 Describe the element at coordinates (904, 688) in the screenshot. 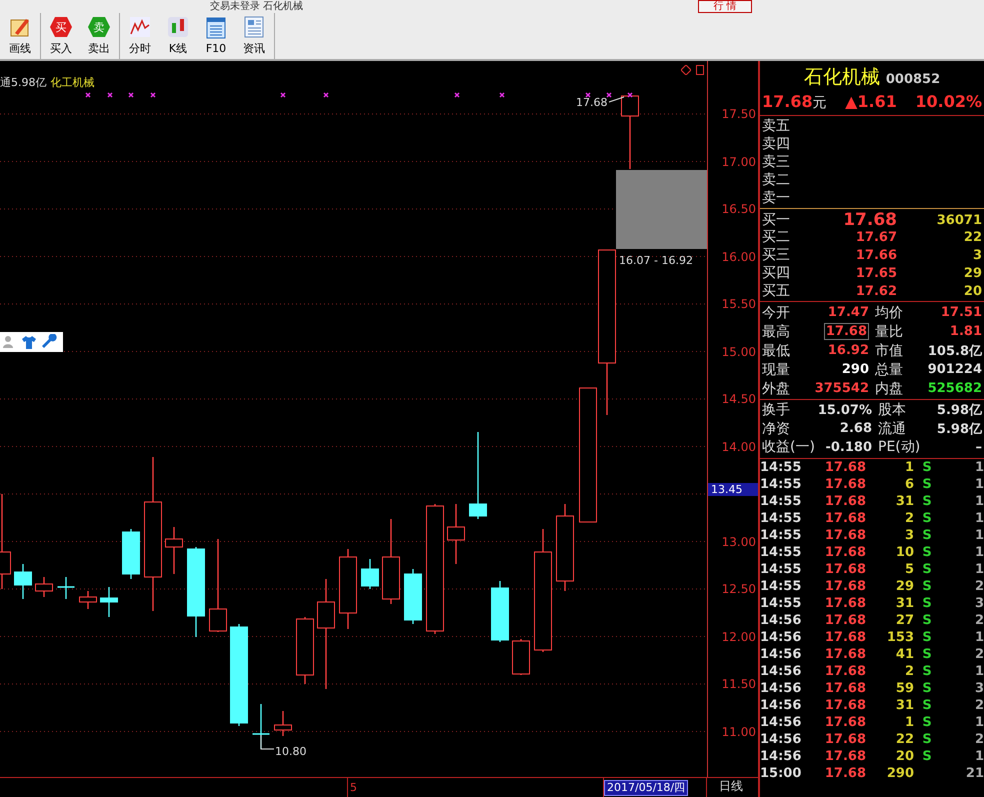

I see `trade-volume: 59` at that location.